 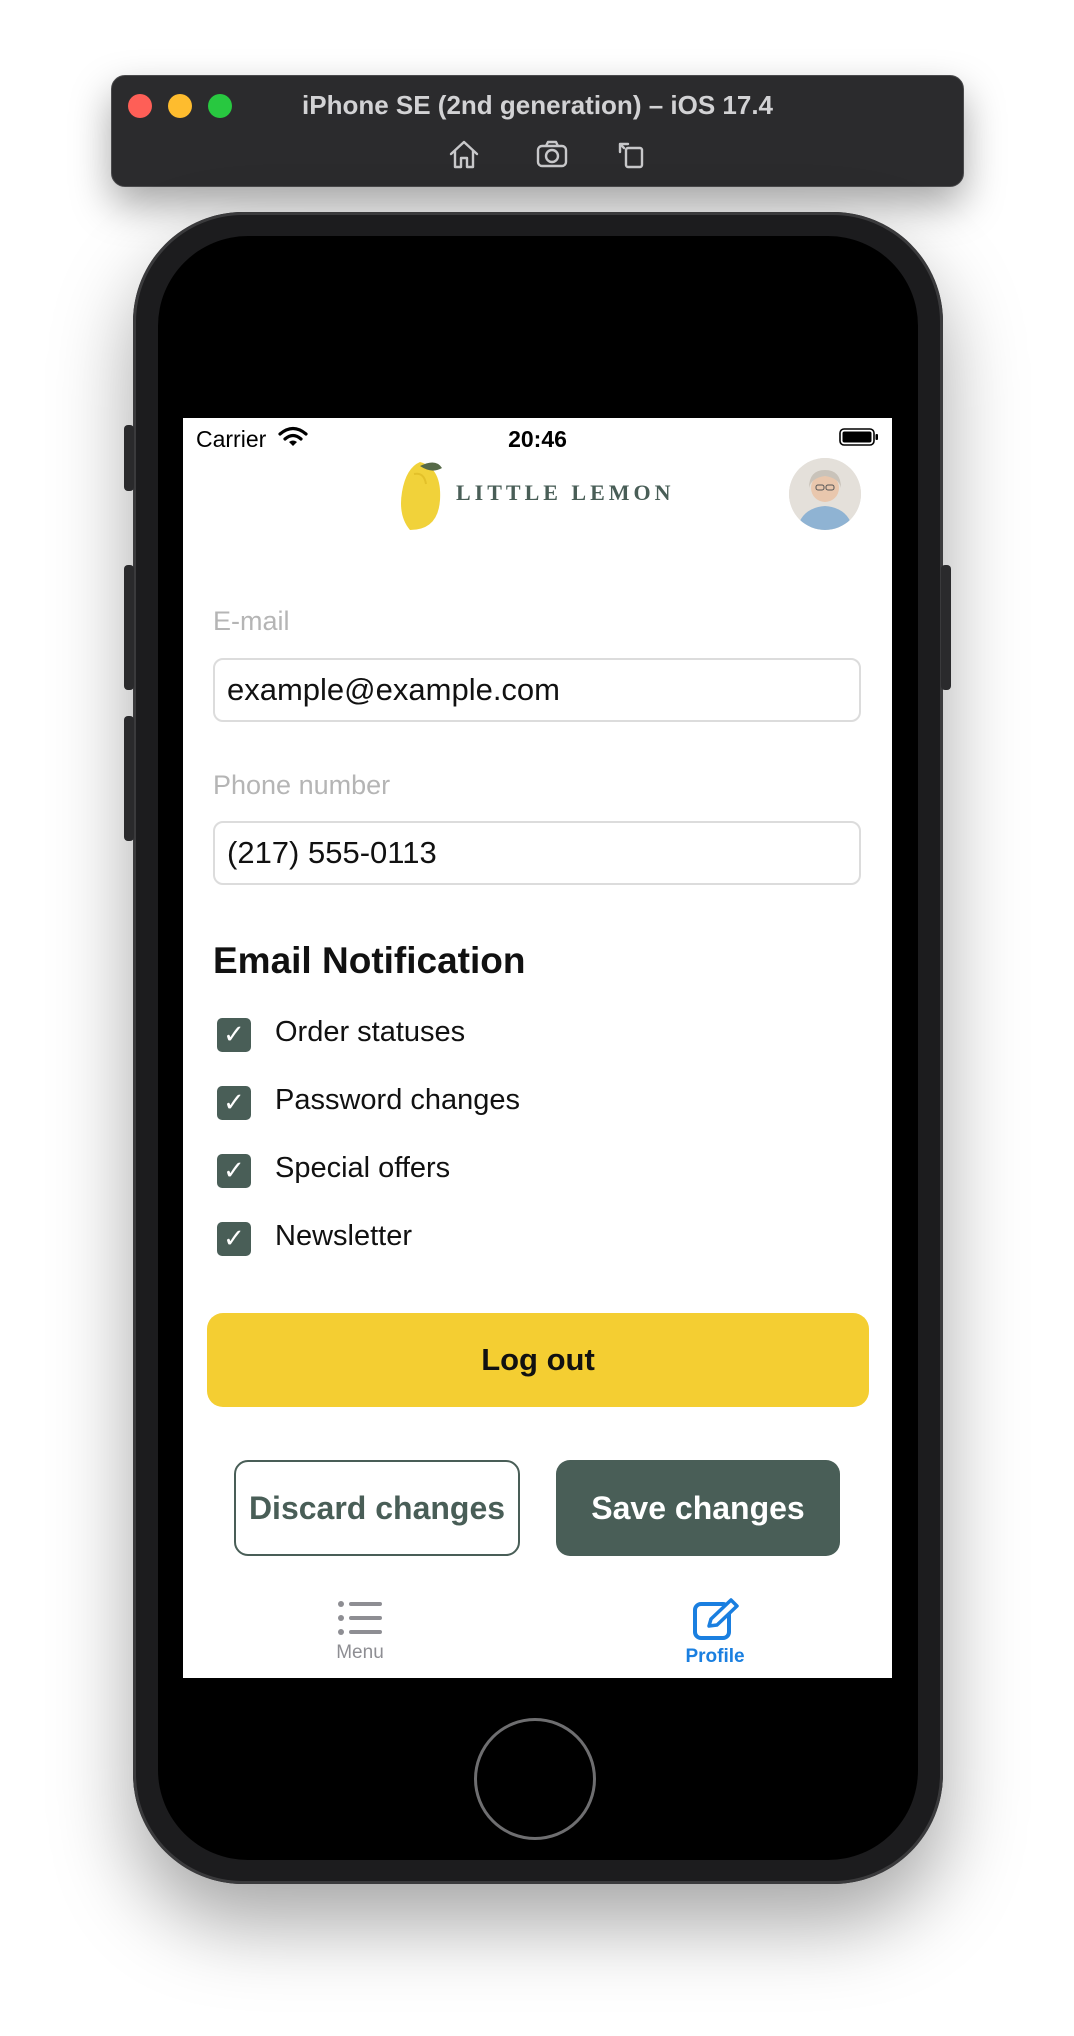 I want to click on tab-profile: Profile, so click(x=715, y=1638).